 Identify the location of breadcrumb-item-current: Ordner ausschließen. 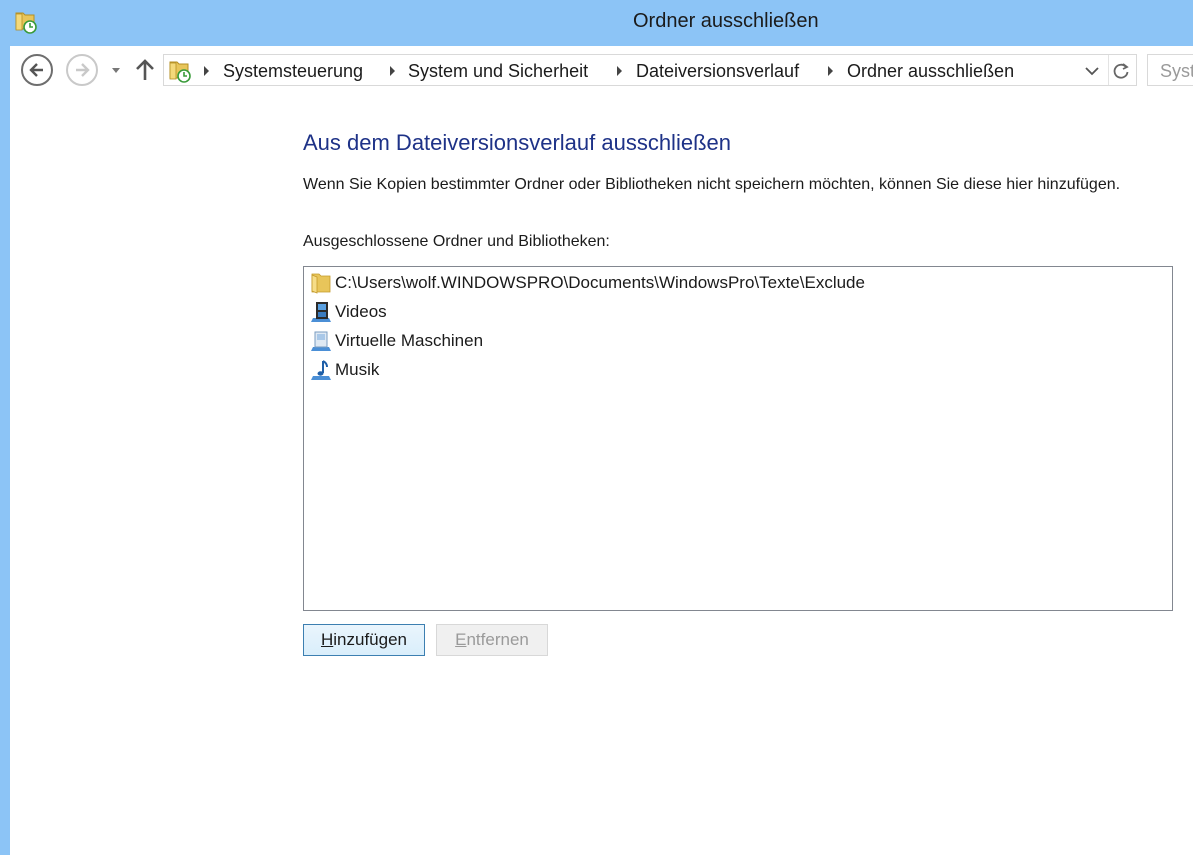
(930, 71).